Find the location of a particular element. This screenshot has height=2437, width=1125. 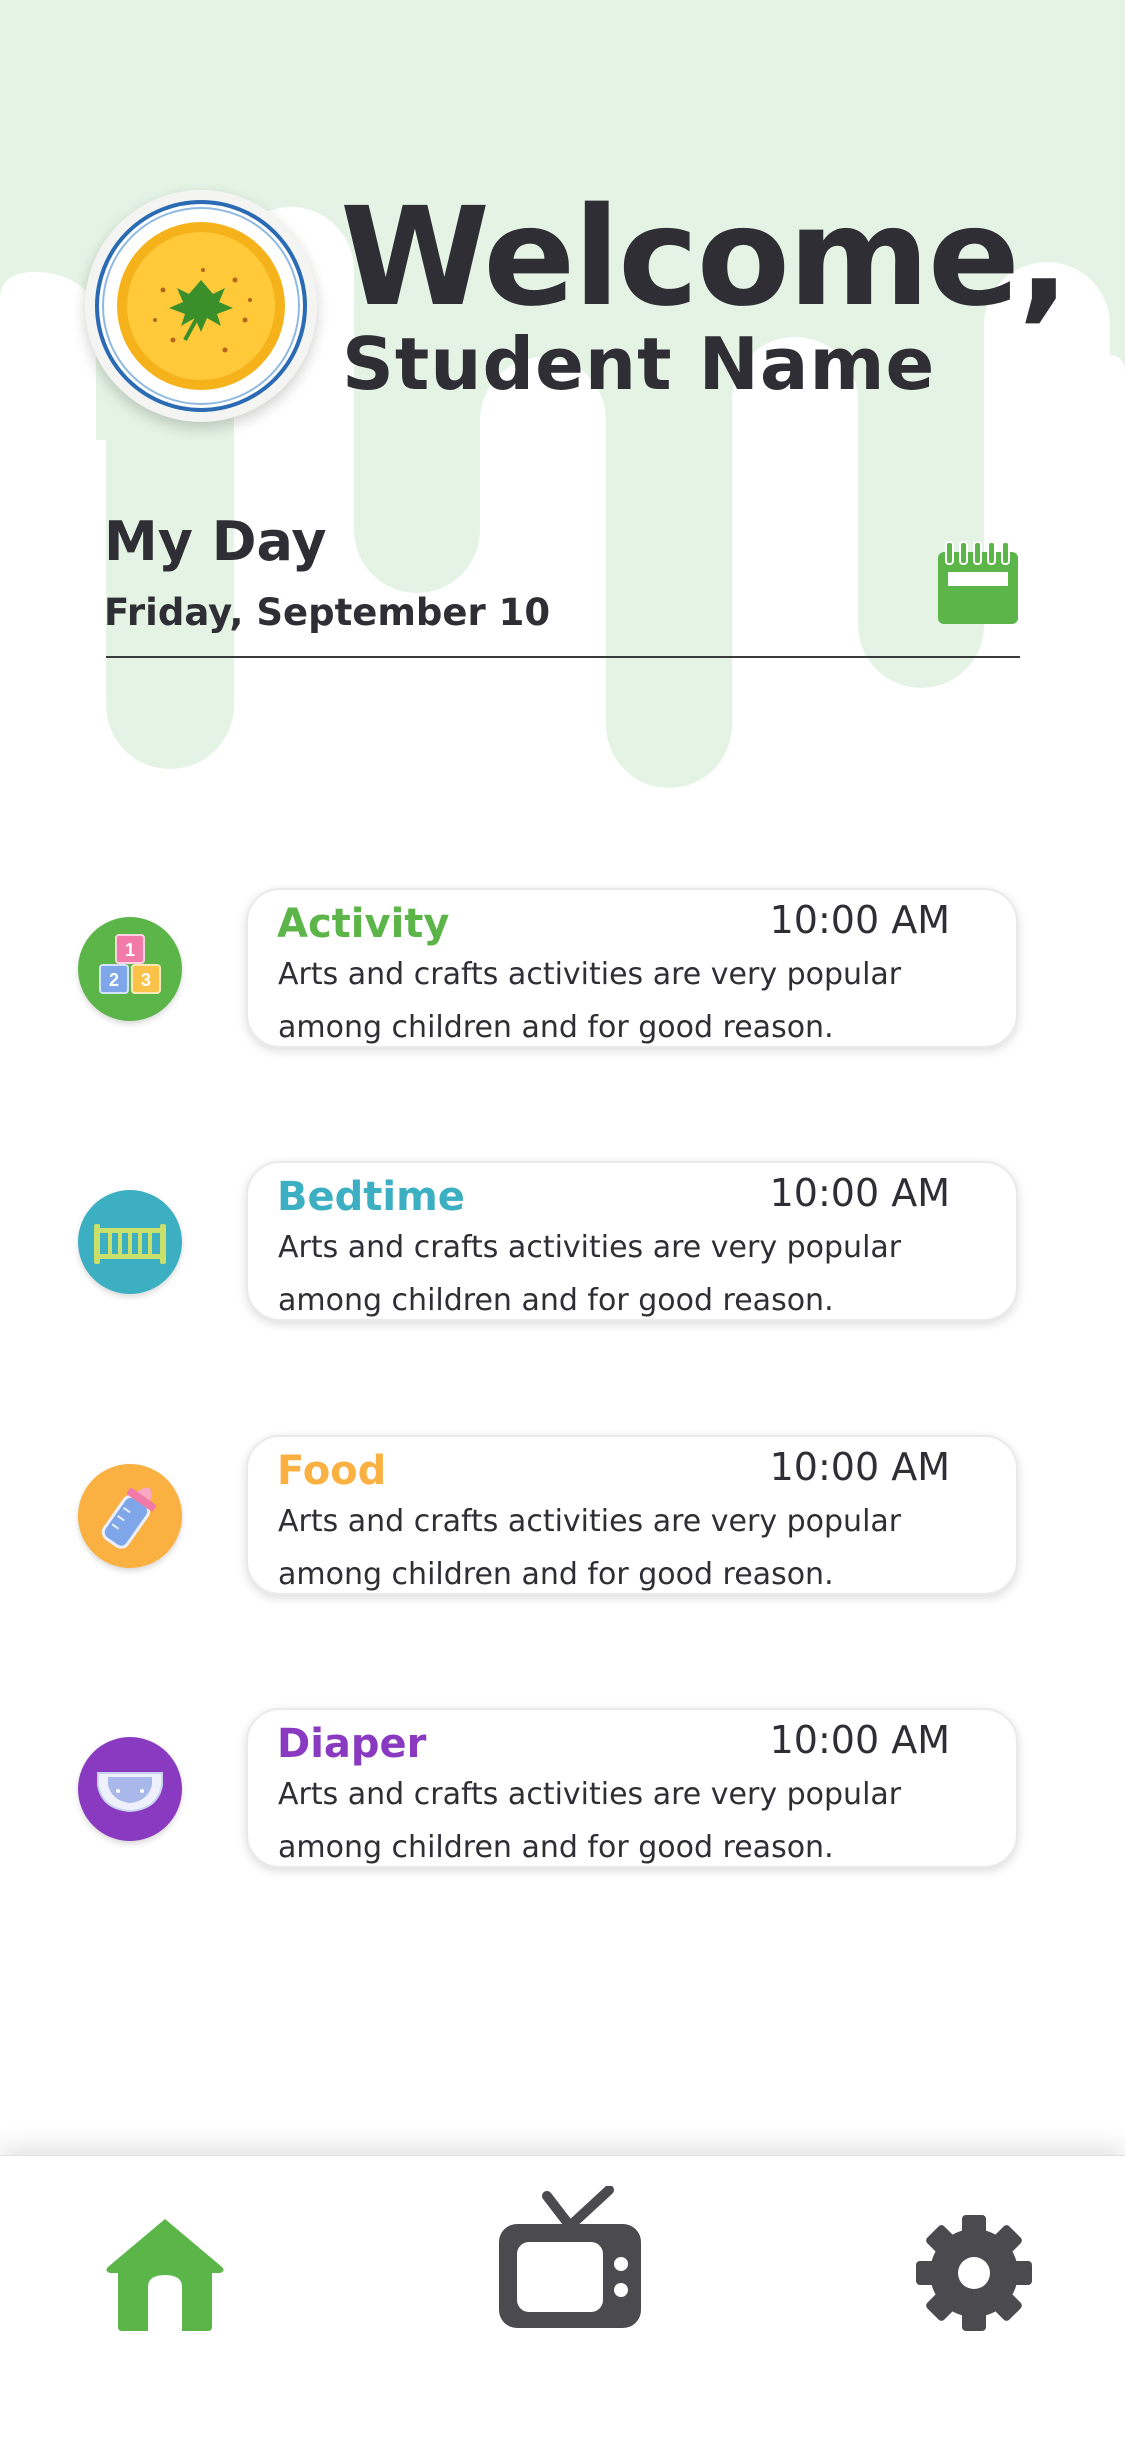

baby-bottle-icon is located at coordinates (129, 1518).